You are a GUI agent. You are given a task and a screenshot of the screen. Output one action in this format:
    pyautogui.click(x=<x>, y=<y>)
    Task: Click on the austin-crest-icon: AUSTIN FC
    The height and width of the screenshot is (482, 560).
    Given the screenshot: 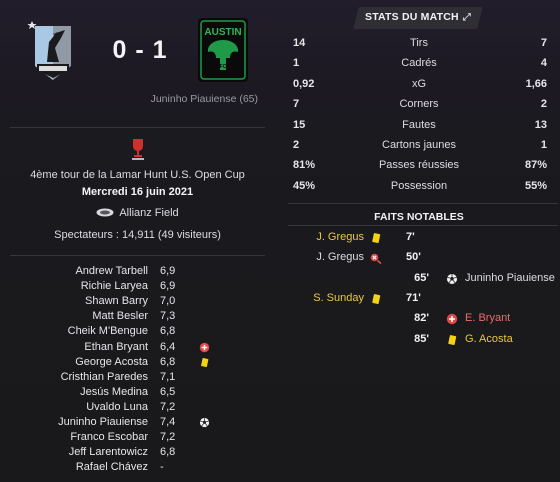 What is the action you would take?
    pyautogui.click(x=223, y=50)
    